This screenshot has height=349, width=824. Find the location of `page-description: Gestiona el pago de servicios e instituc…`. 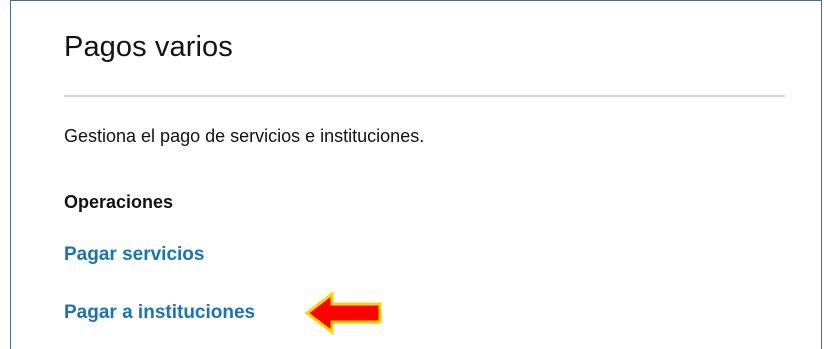

page-description: Gestiona el pago de servicios e instituc… is located at coordinates (244, 136).